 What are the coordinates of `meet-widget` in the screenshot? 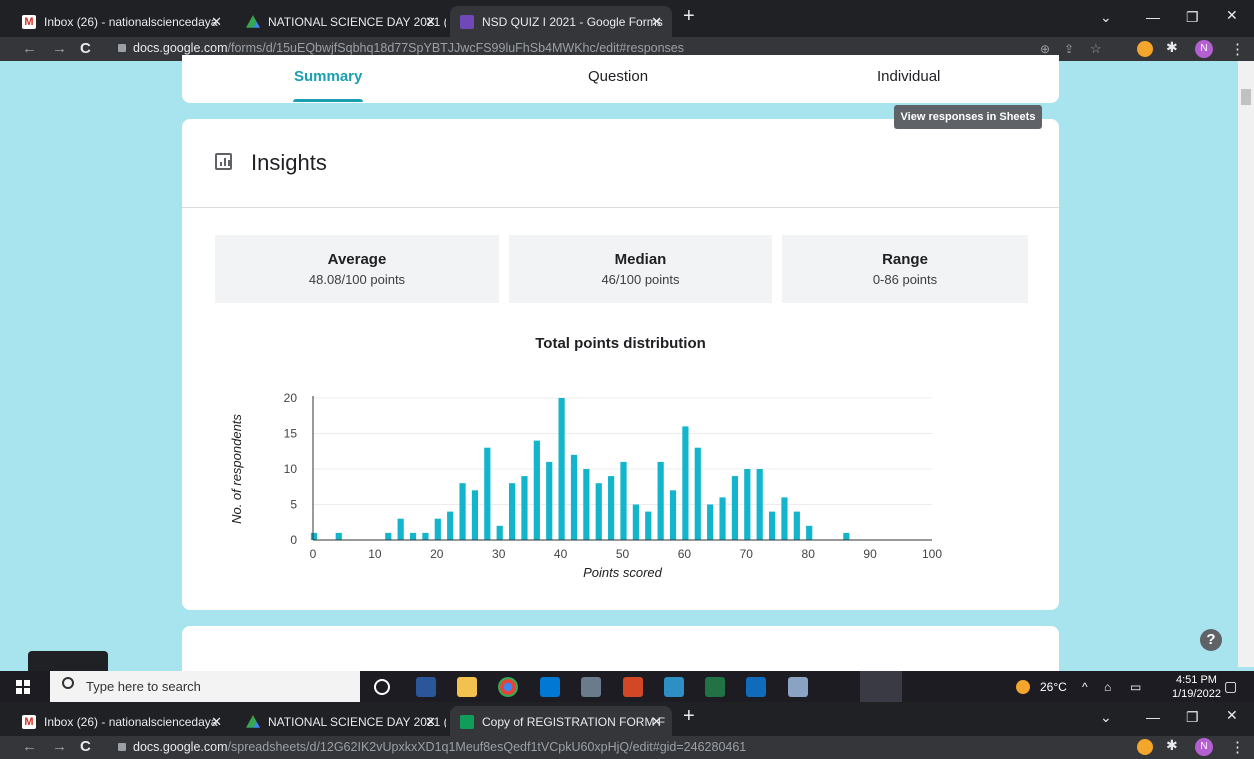 It's located at (68, 661).